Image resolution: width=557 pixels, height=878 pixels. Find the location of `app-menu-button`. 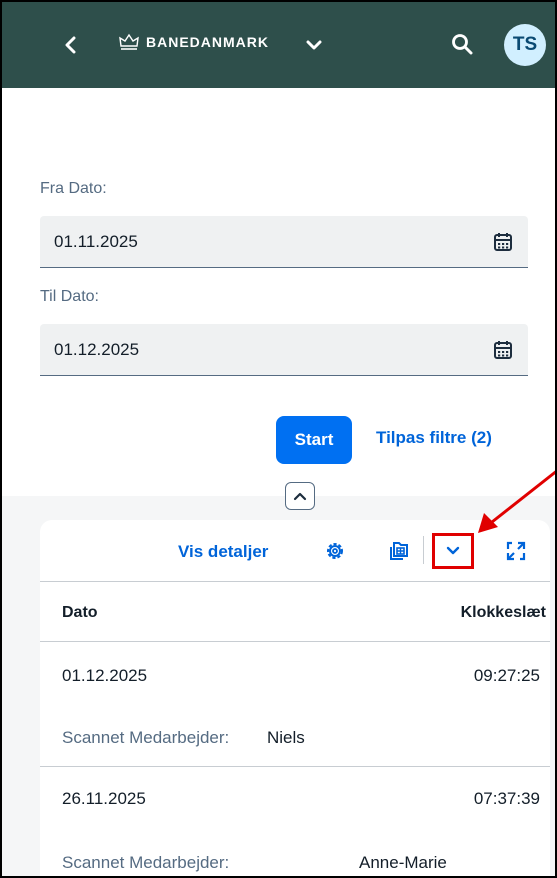

app-menu-button is located at coordinates (314, 45).